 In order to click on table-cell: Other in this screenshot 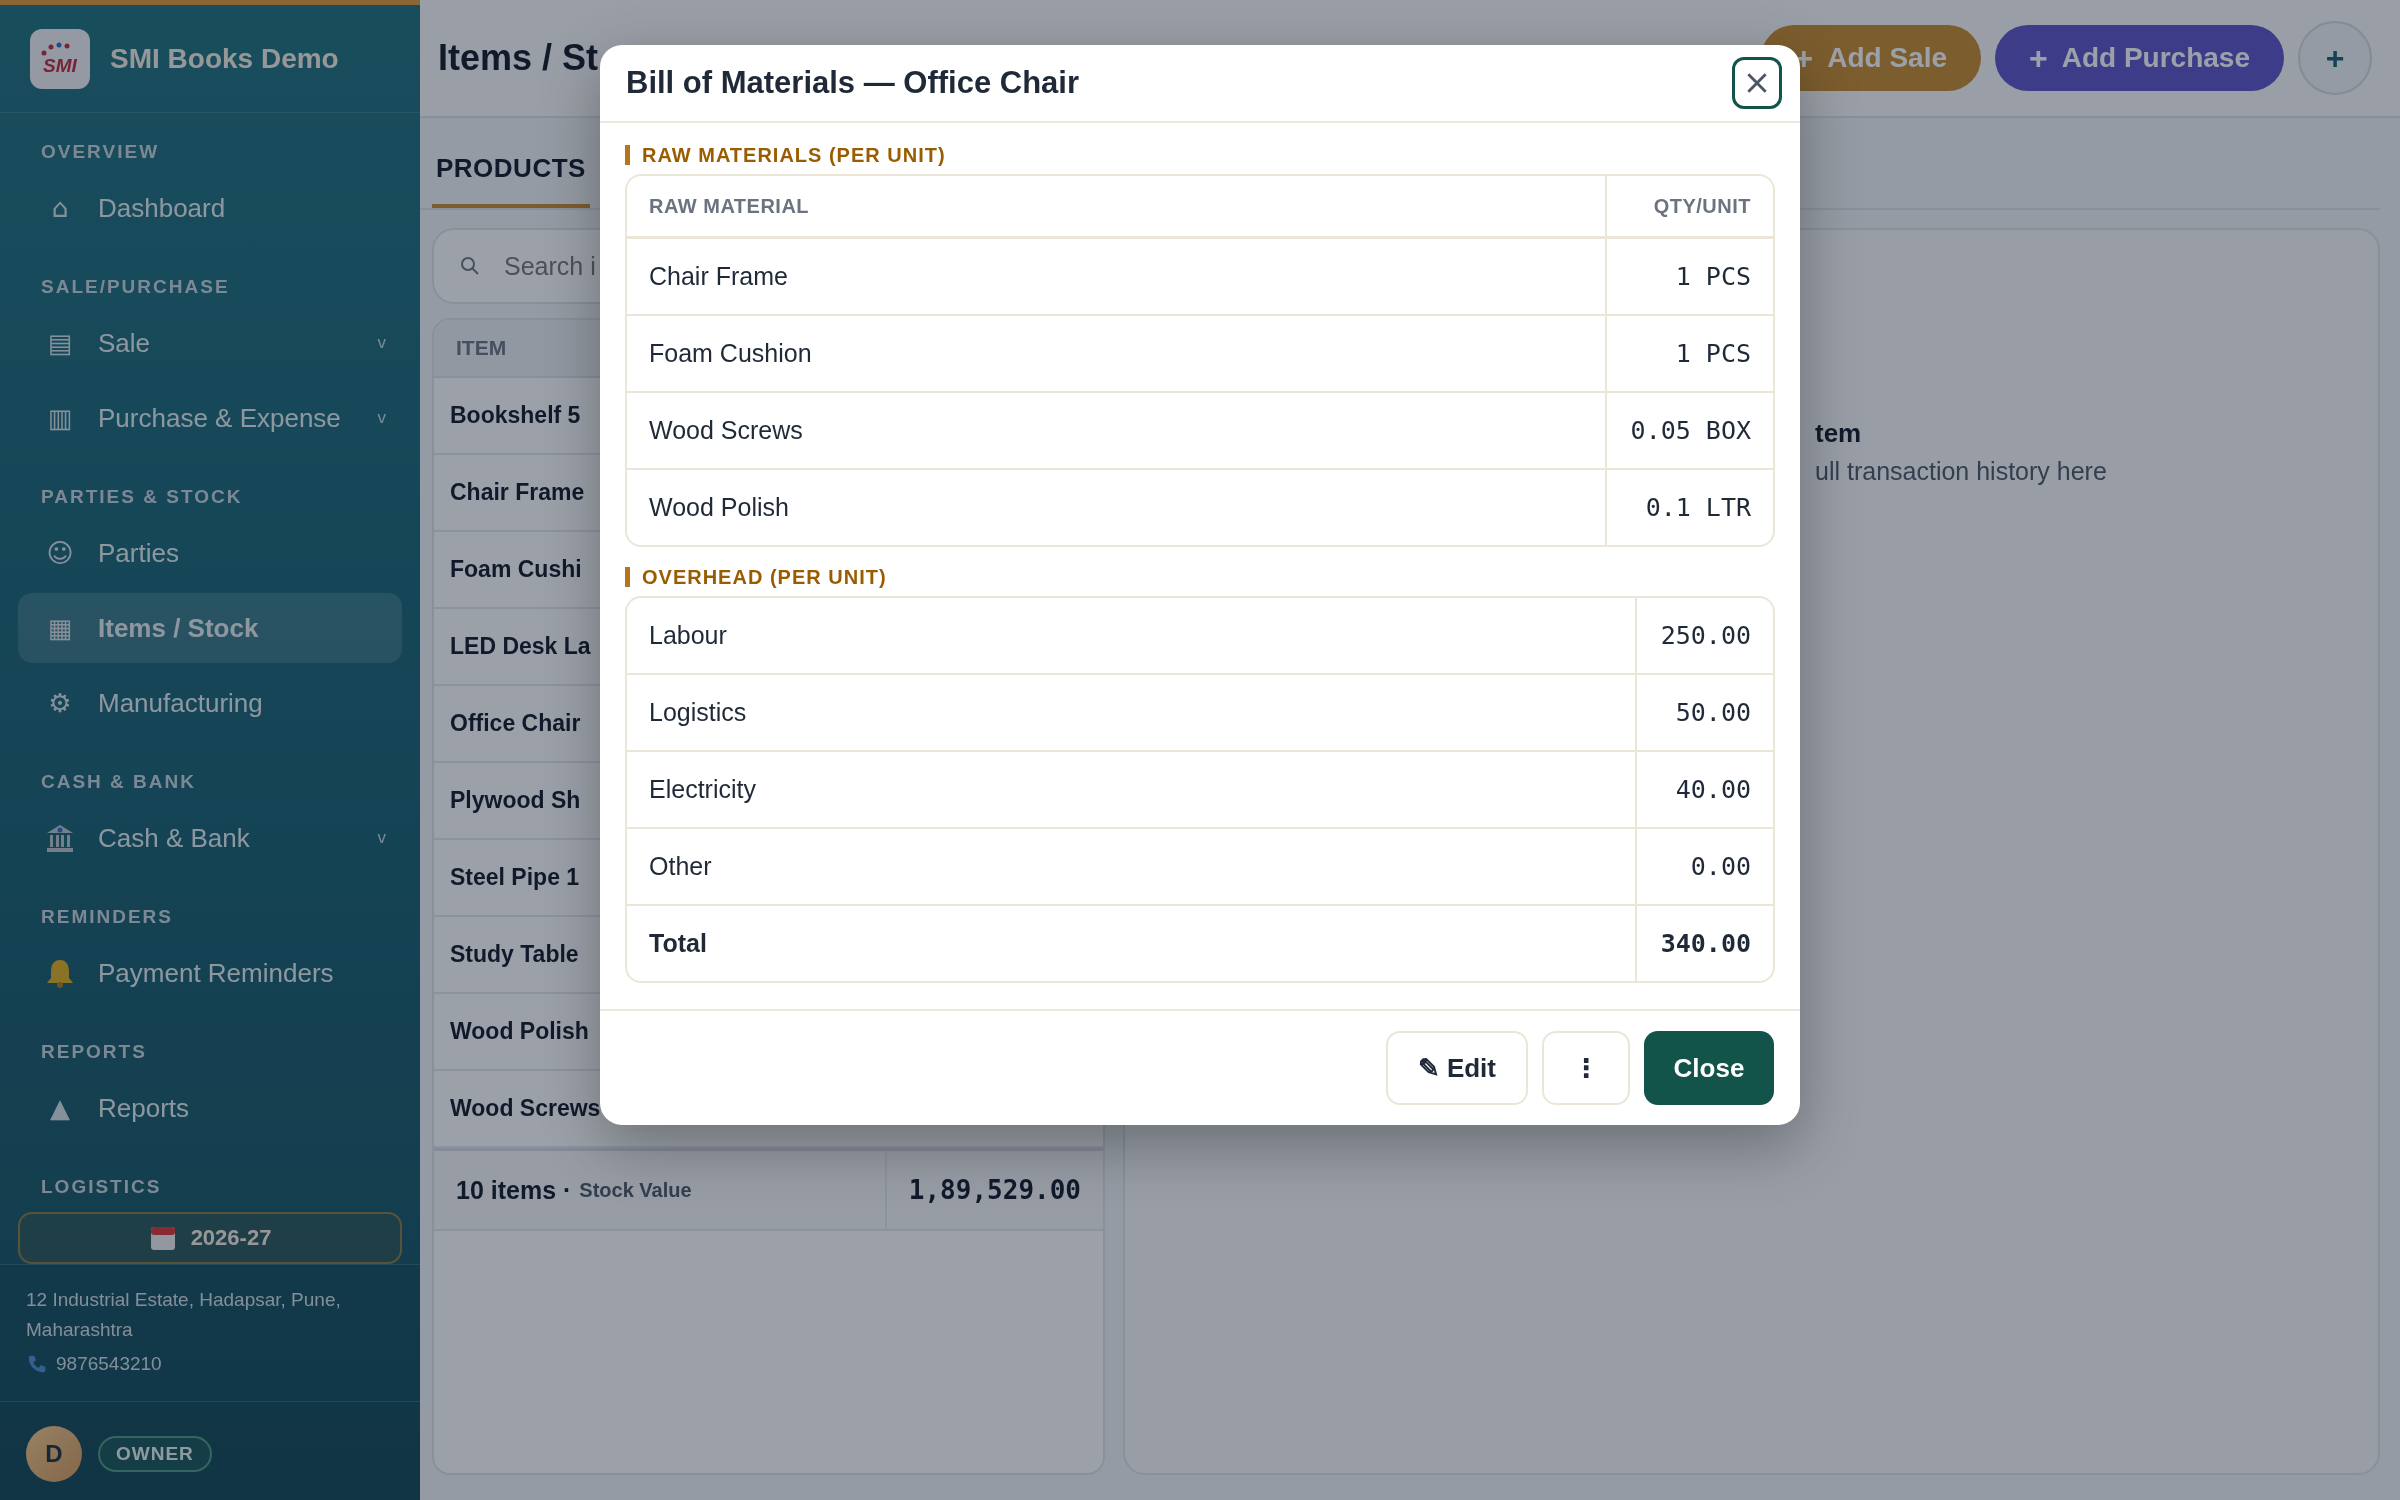, I will do `click(1131, 867)`.